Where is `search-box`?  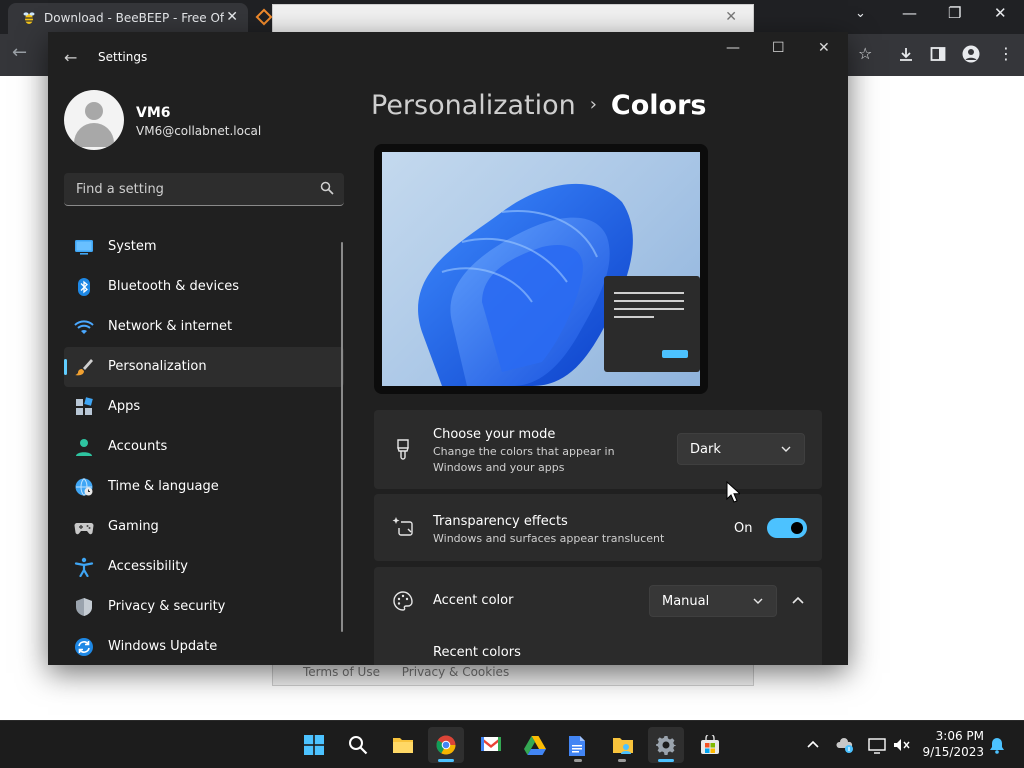
search-box is located at coordinates (204, 189).